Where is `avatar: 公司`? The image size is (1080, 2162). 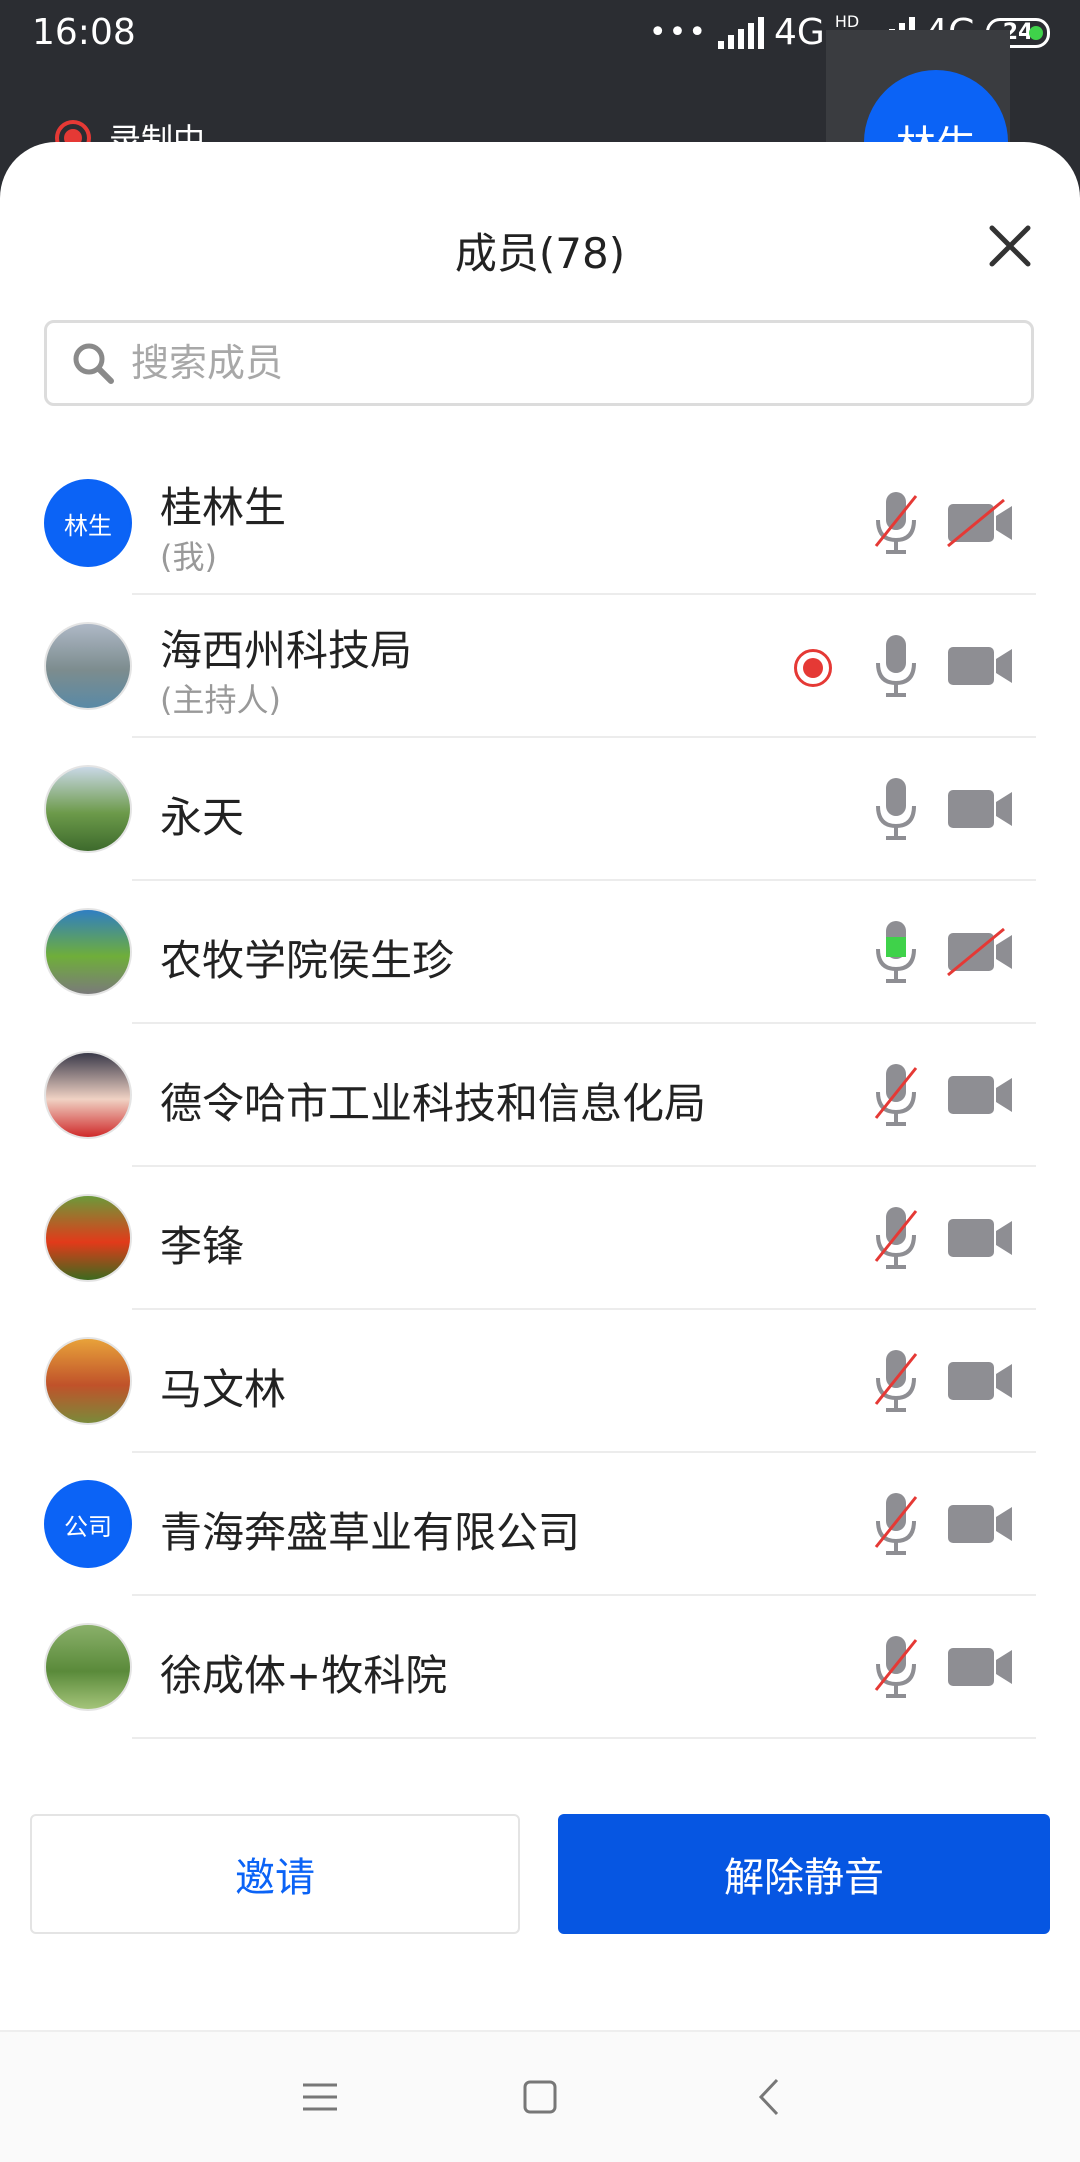
avatar: 公司 is located at coordinates (88, 1524).